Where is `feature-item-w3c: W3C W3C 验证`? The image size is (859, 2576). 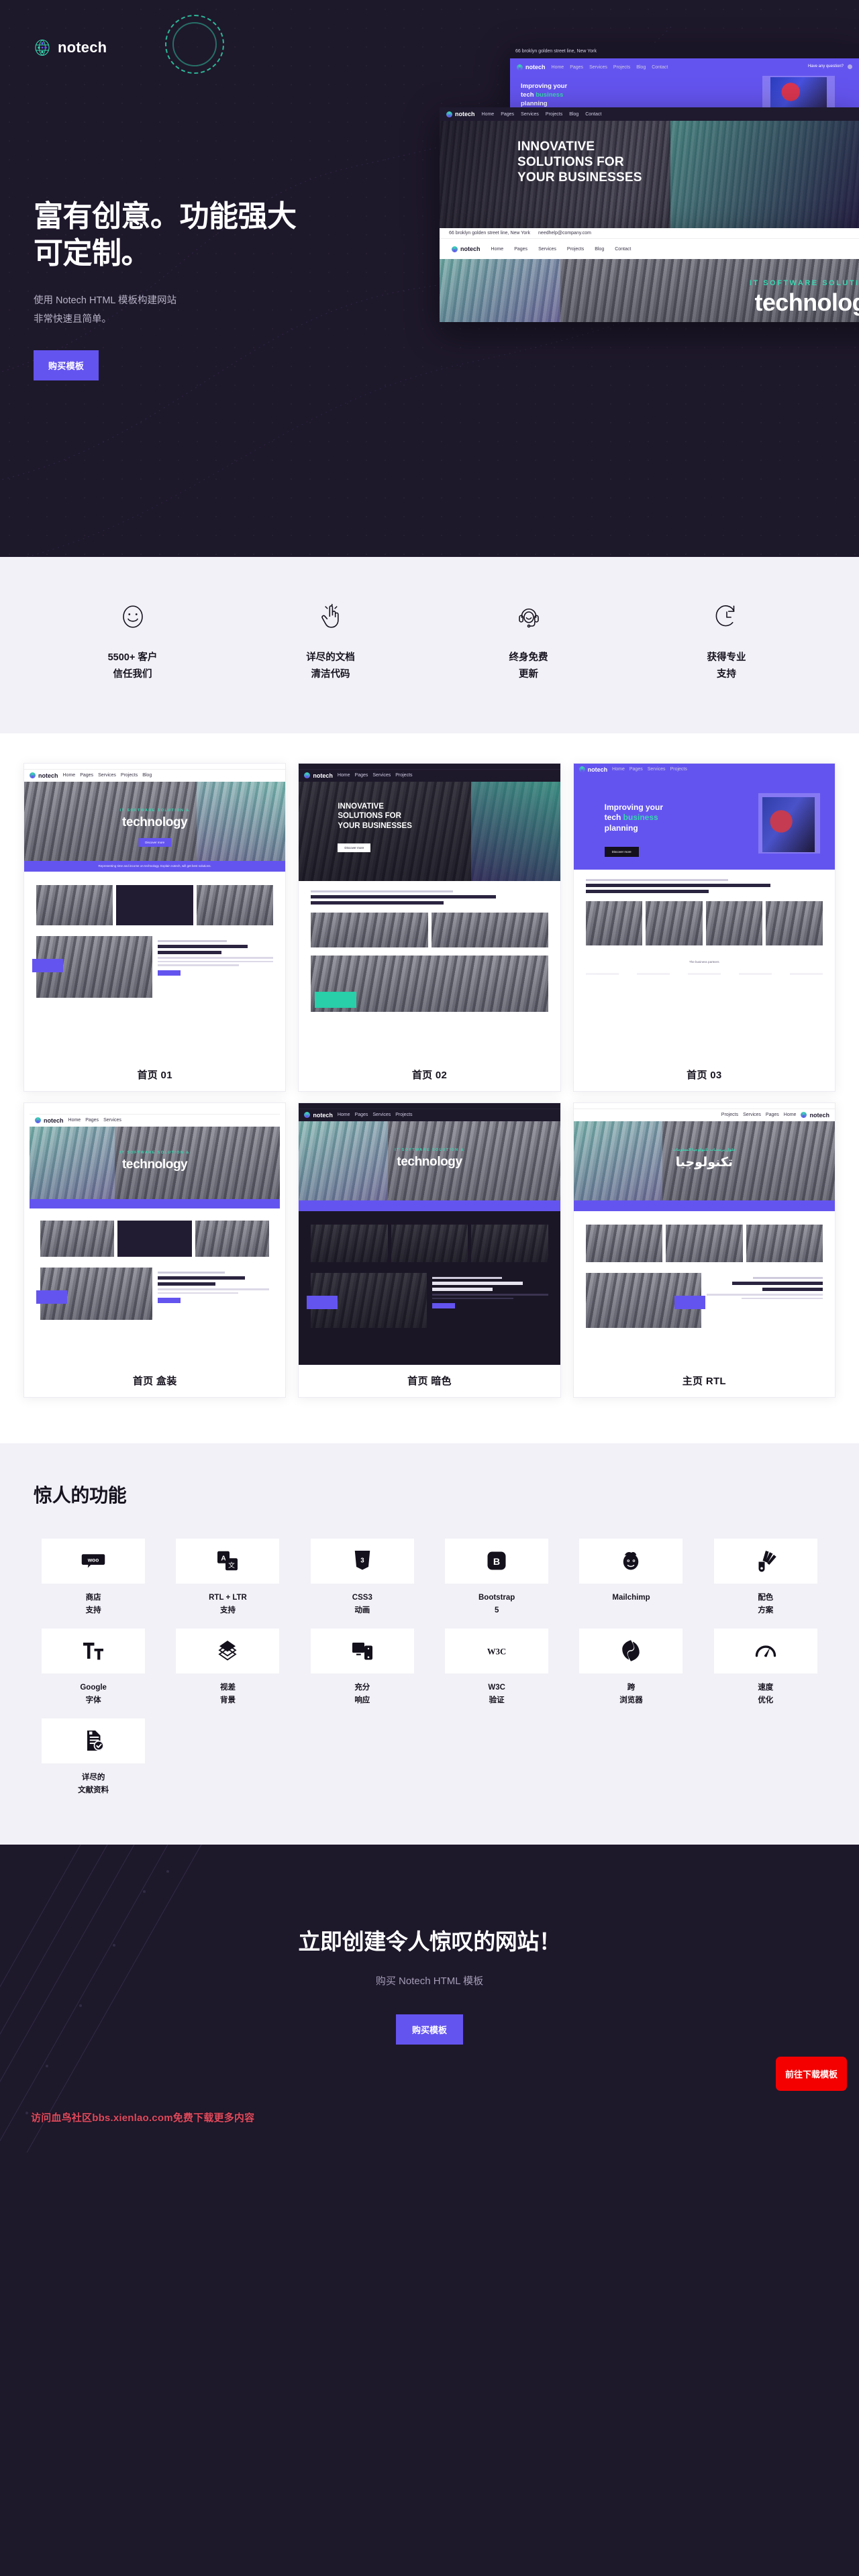
feature-item-w3c: W3C W3C 验证 is located at coordinates (497, 1668).